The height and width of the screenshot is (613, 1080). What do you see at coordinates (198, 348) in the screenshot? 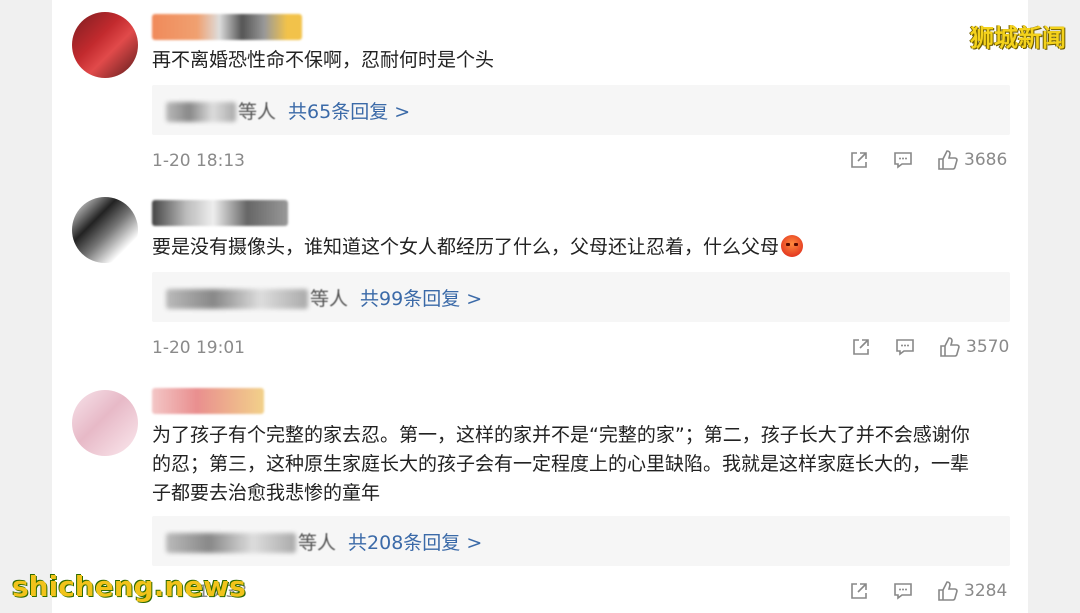
I see `comment-time: 1-20 19:01` at bounding box center [198, 348].